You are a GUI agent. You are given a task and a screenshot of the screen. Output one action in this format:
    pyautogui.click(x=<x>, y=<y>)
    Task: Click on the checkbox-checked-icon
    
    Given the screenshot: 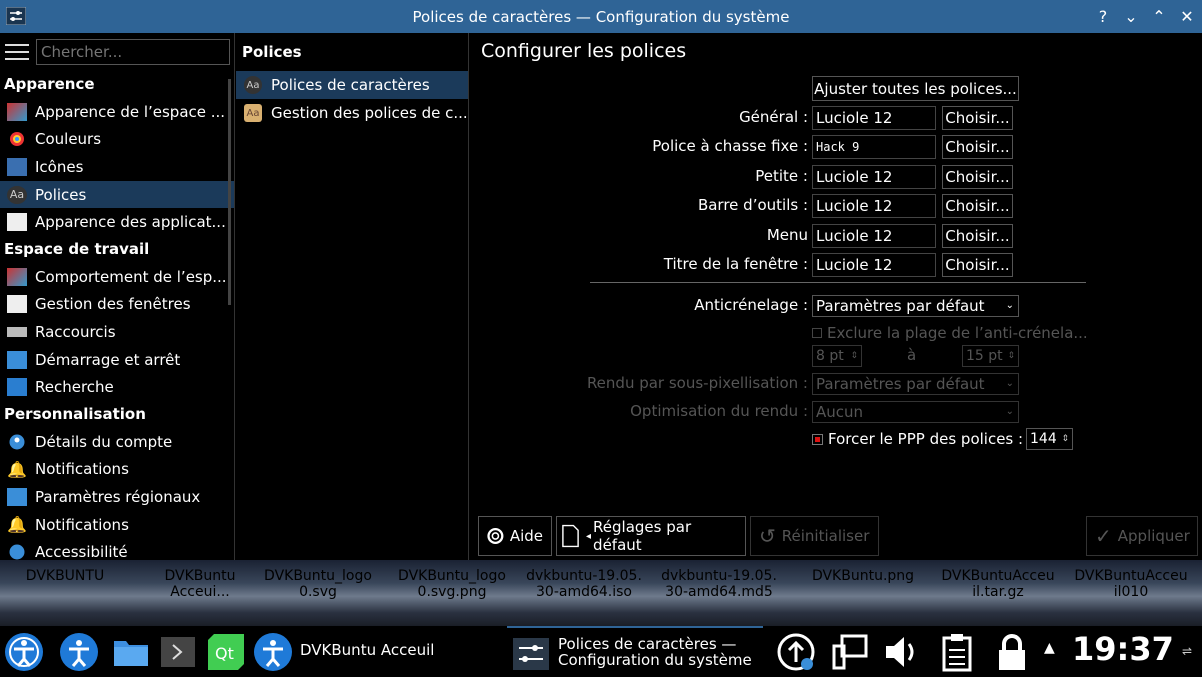 What is the action you would take?
    pyautogui.click(x=817, y=439)
    